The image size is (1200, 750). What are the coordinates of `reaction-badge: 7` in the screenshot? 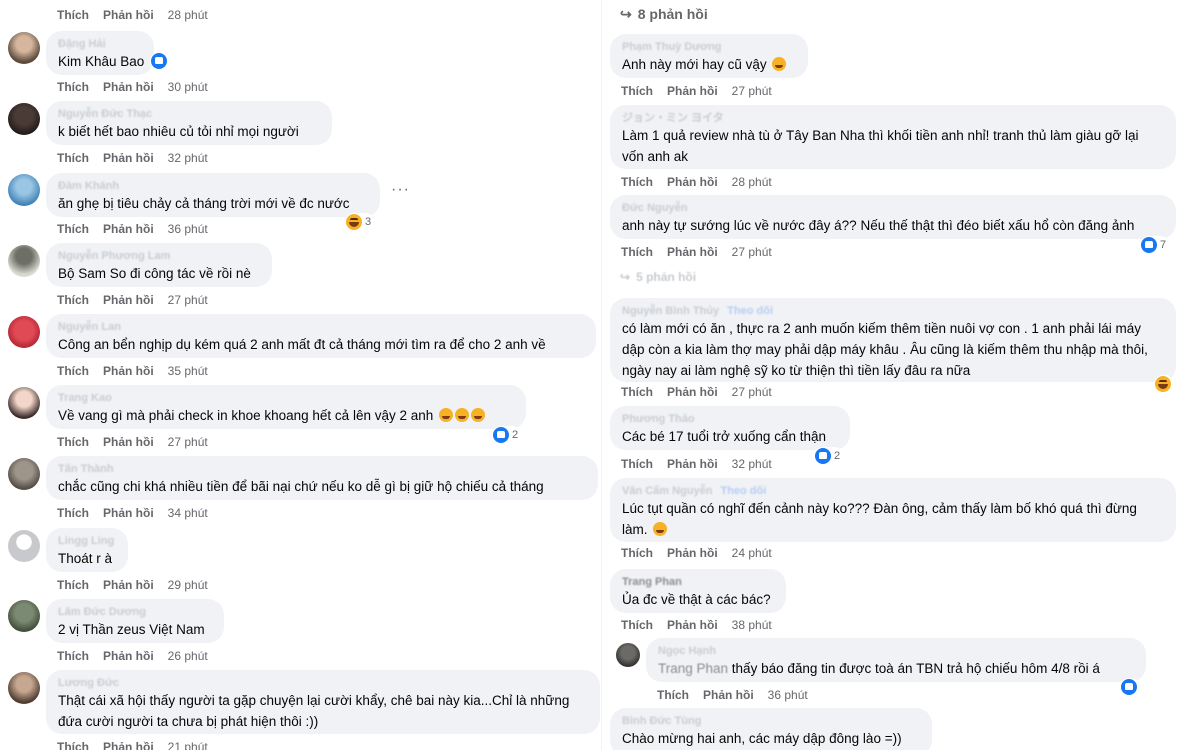 It's located at (1155, 245).